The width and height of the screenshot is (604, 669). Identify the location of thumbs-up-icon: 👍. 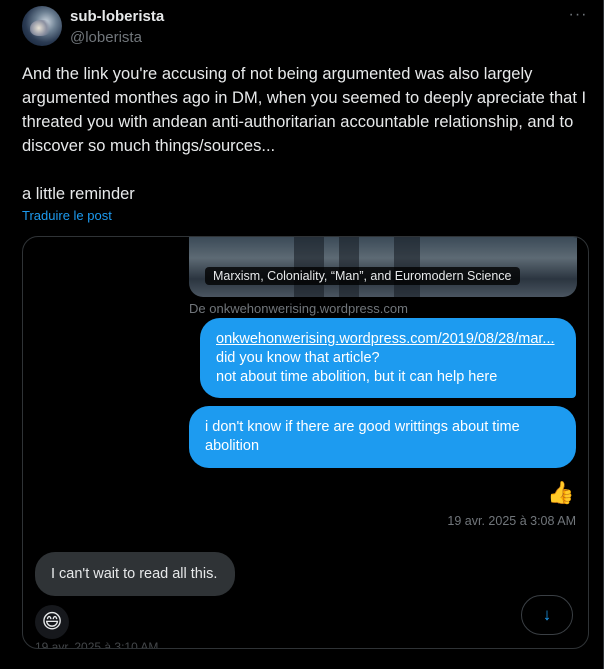
(561, 492).